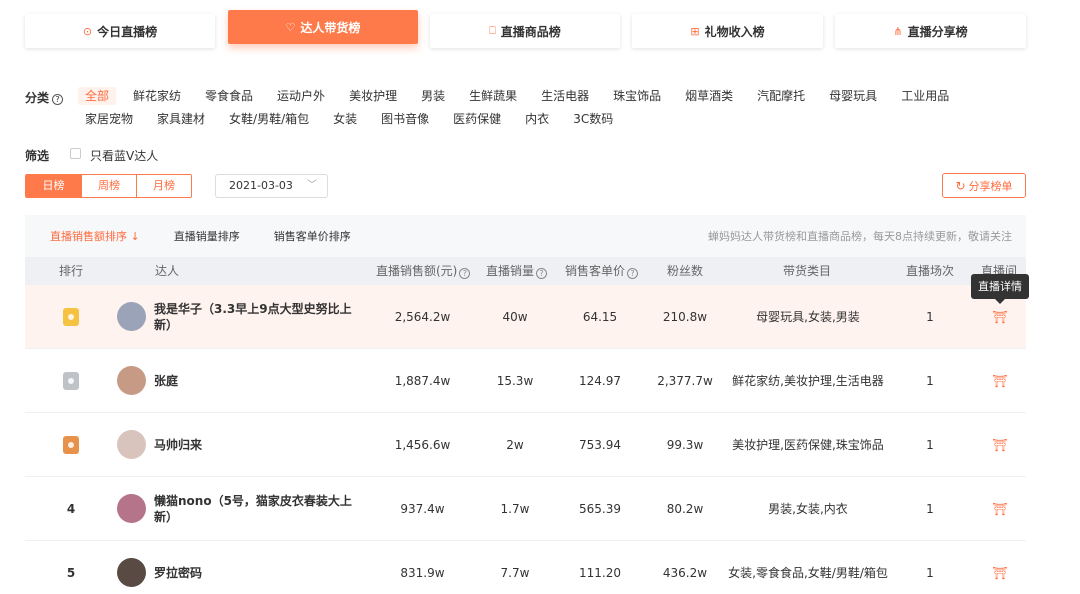 The height and width of the screenshot is (594, 1080). Describe the element at coordinates (477, 119) in the screenshot. I see `category-item: 医药保健` at that location.